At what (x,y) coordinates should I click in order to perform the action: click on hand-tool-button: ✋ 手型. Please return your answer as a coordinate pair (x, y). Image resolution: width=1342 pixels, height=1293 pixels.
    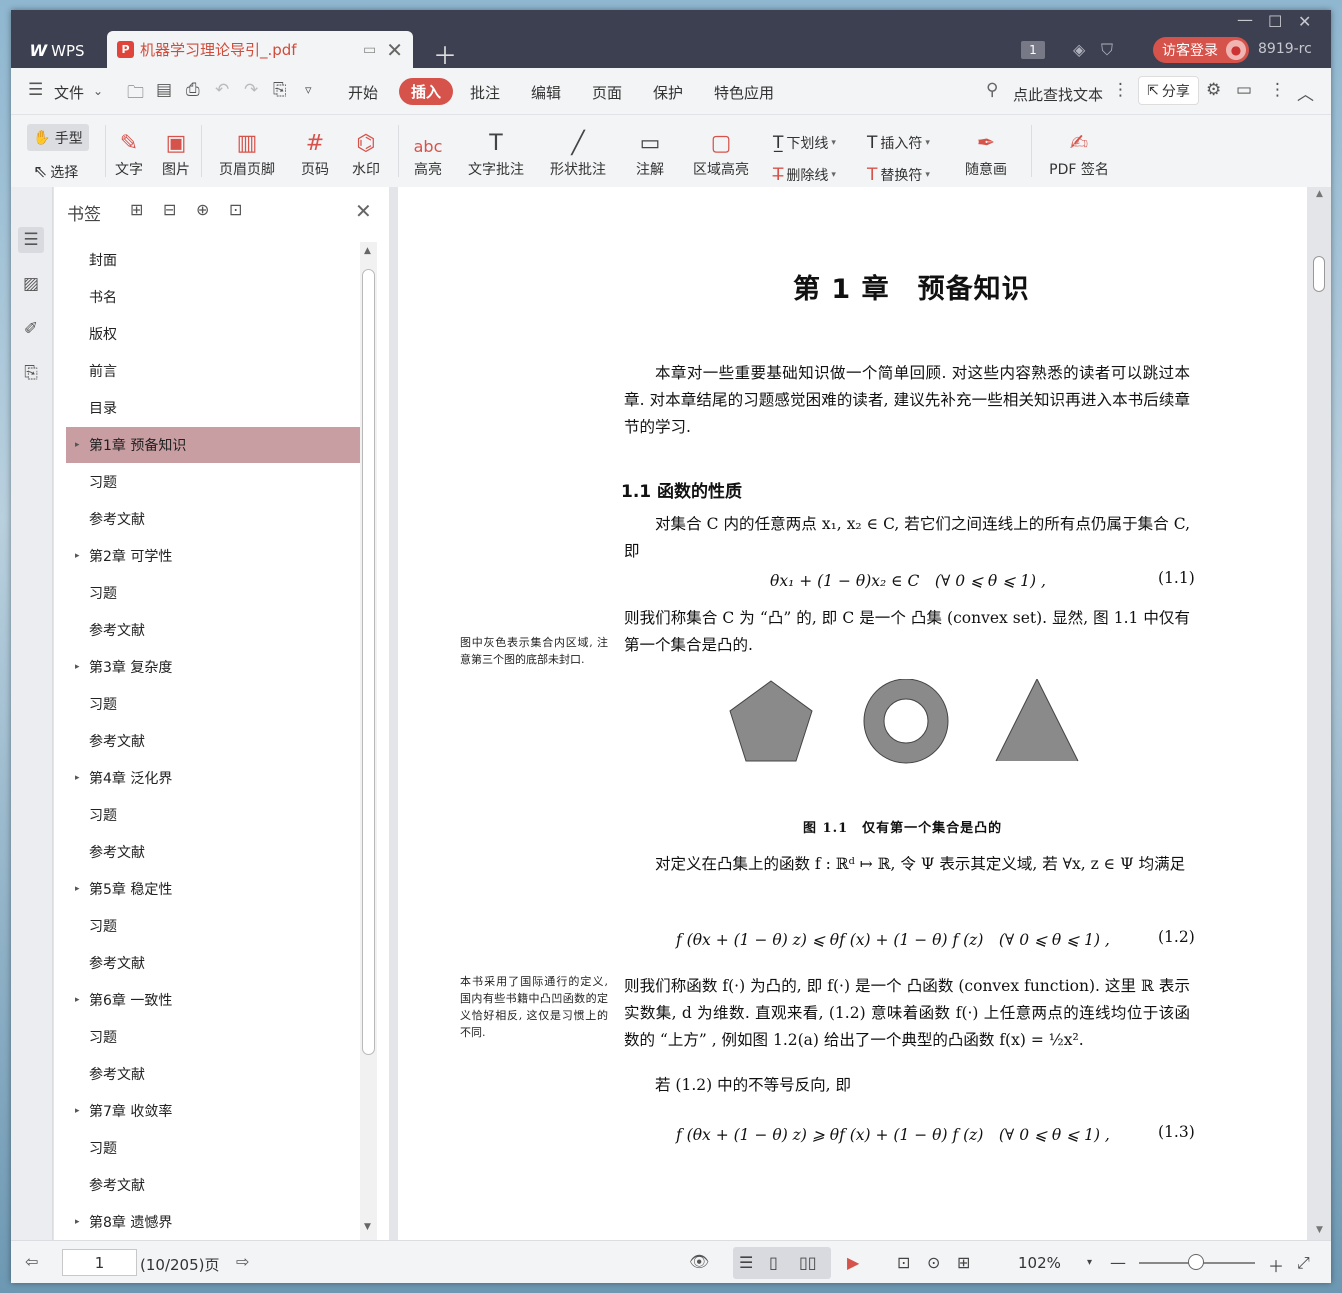
    Looking at the image, I should click on (58, 137).